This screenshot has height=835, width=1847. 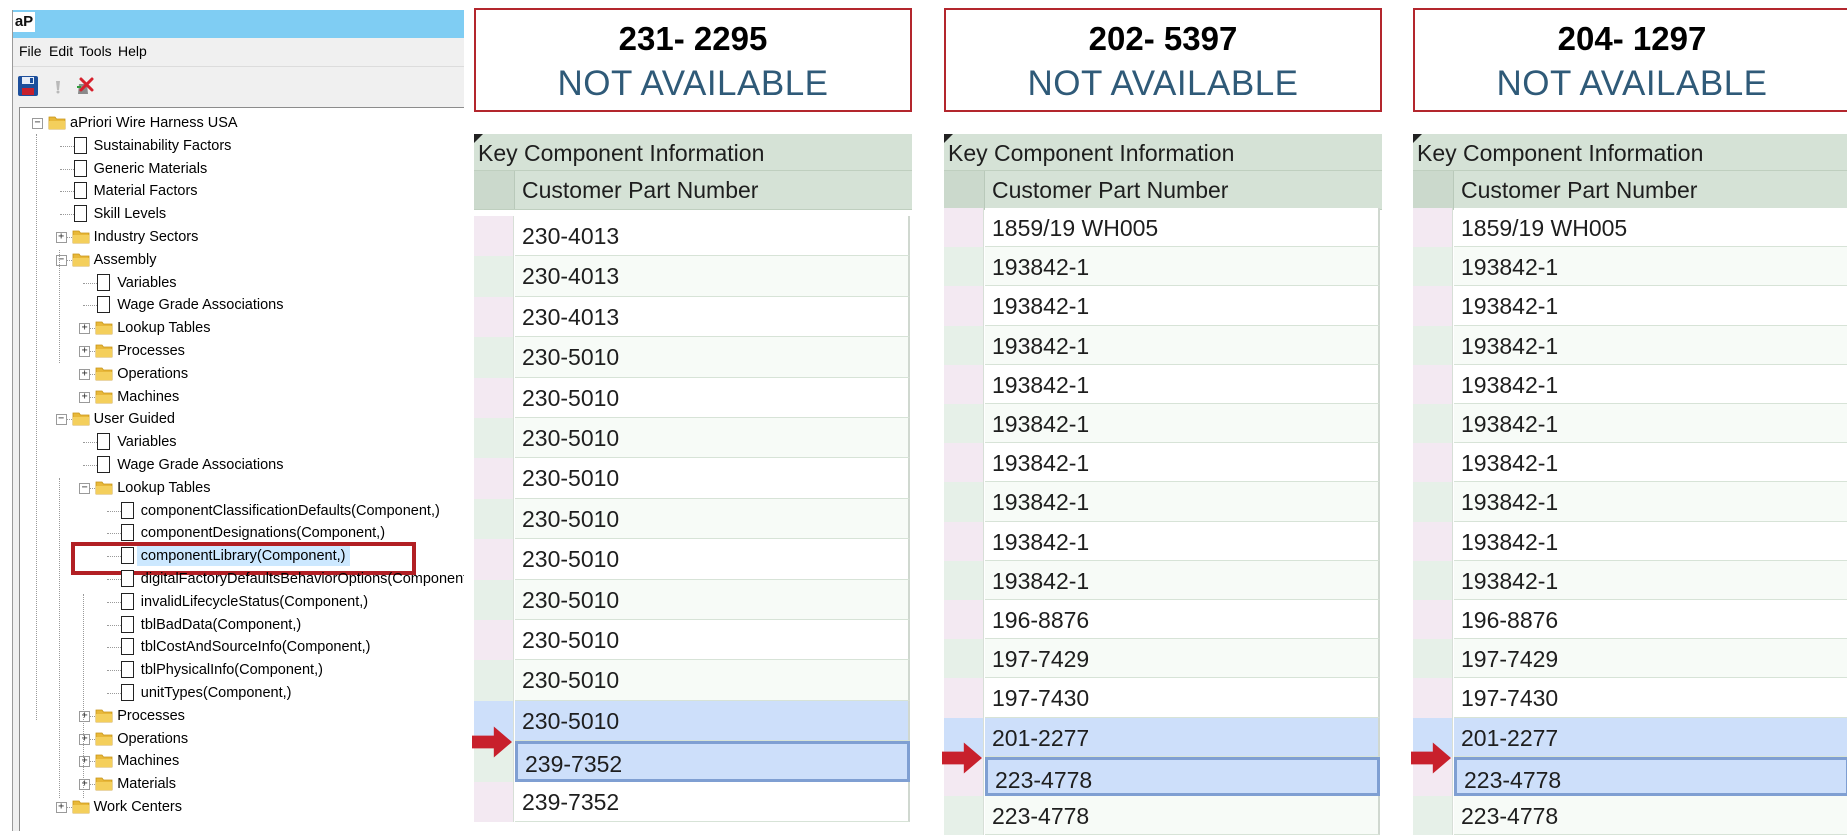 What do you see at coordinates (1182, 737) in the screenshot?
I see `customer-part-number-cell: 201-2277` at bounding box center [1182, 737].